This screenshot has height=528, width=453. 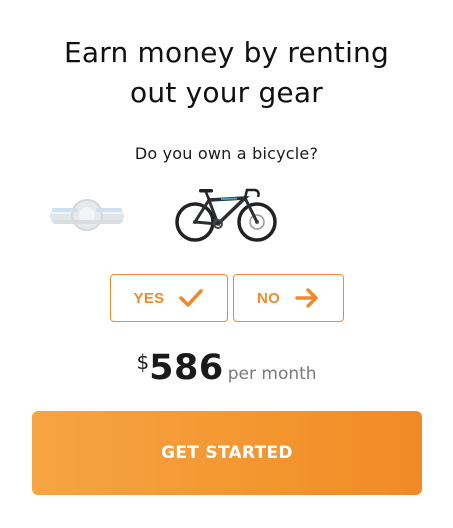 I want to click on page-title-line-1: Earn money by renting, so click(x=226, y=52).